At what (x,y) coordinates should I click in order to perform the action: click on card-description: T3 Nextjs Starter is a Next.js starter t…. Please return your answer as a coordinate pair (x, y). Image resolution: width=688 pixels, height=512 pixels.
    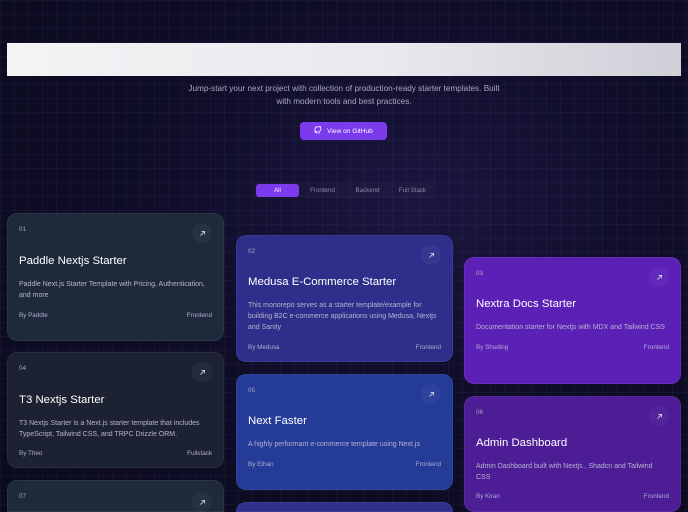
    Looking at the image, I should click on (109, 429).